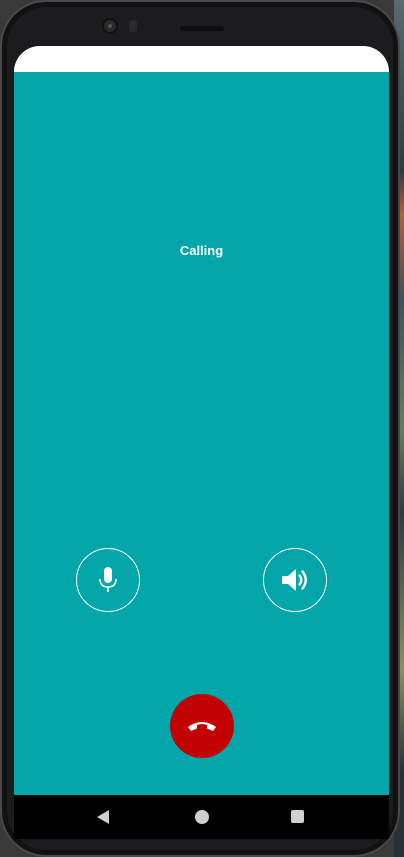  I want to click on hangup-button, so click(202, 726).